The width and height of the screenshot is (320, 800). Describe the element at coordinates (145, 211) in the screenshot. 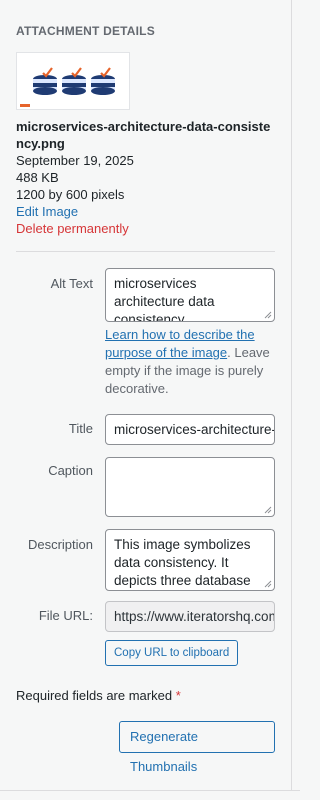

I see `edit-image-link: Edit Image` at that location.